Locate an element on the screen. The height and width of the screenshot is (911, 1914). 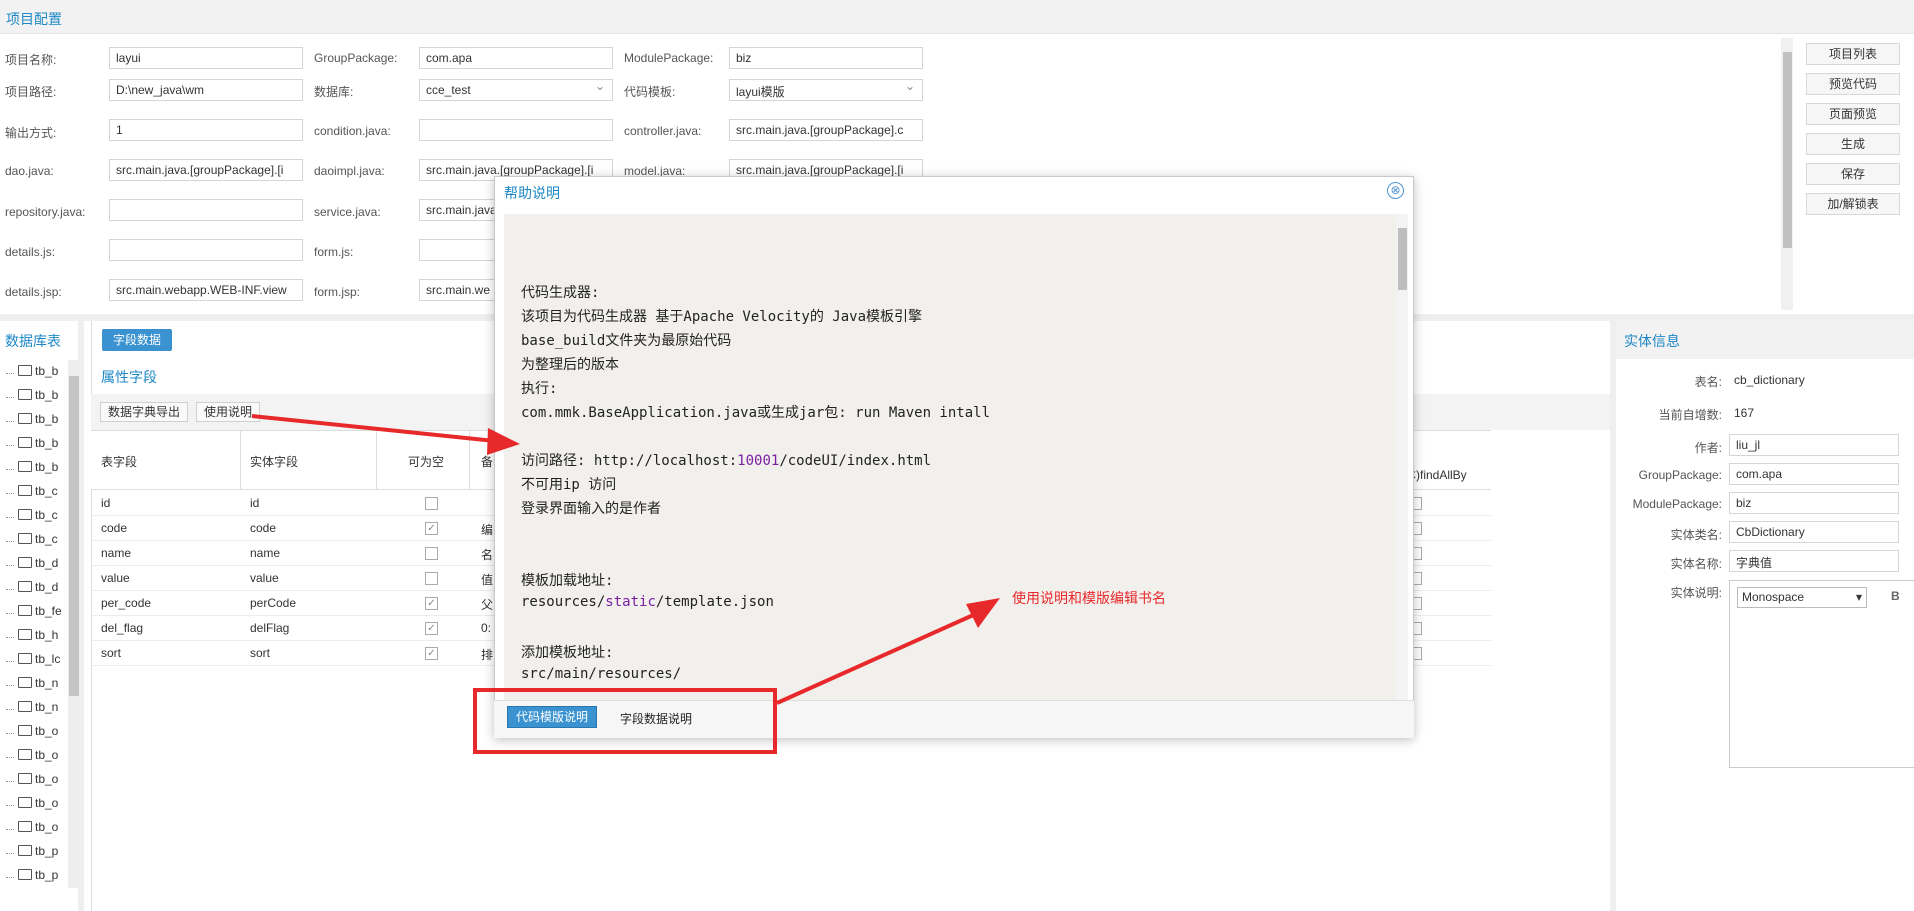
tree-item-label: tb_o is located at coordinates (47, 827).